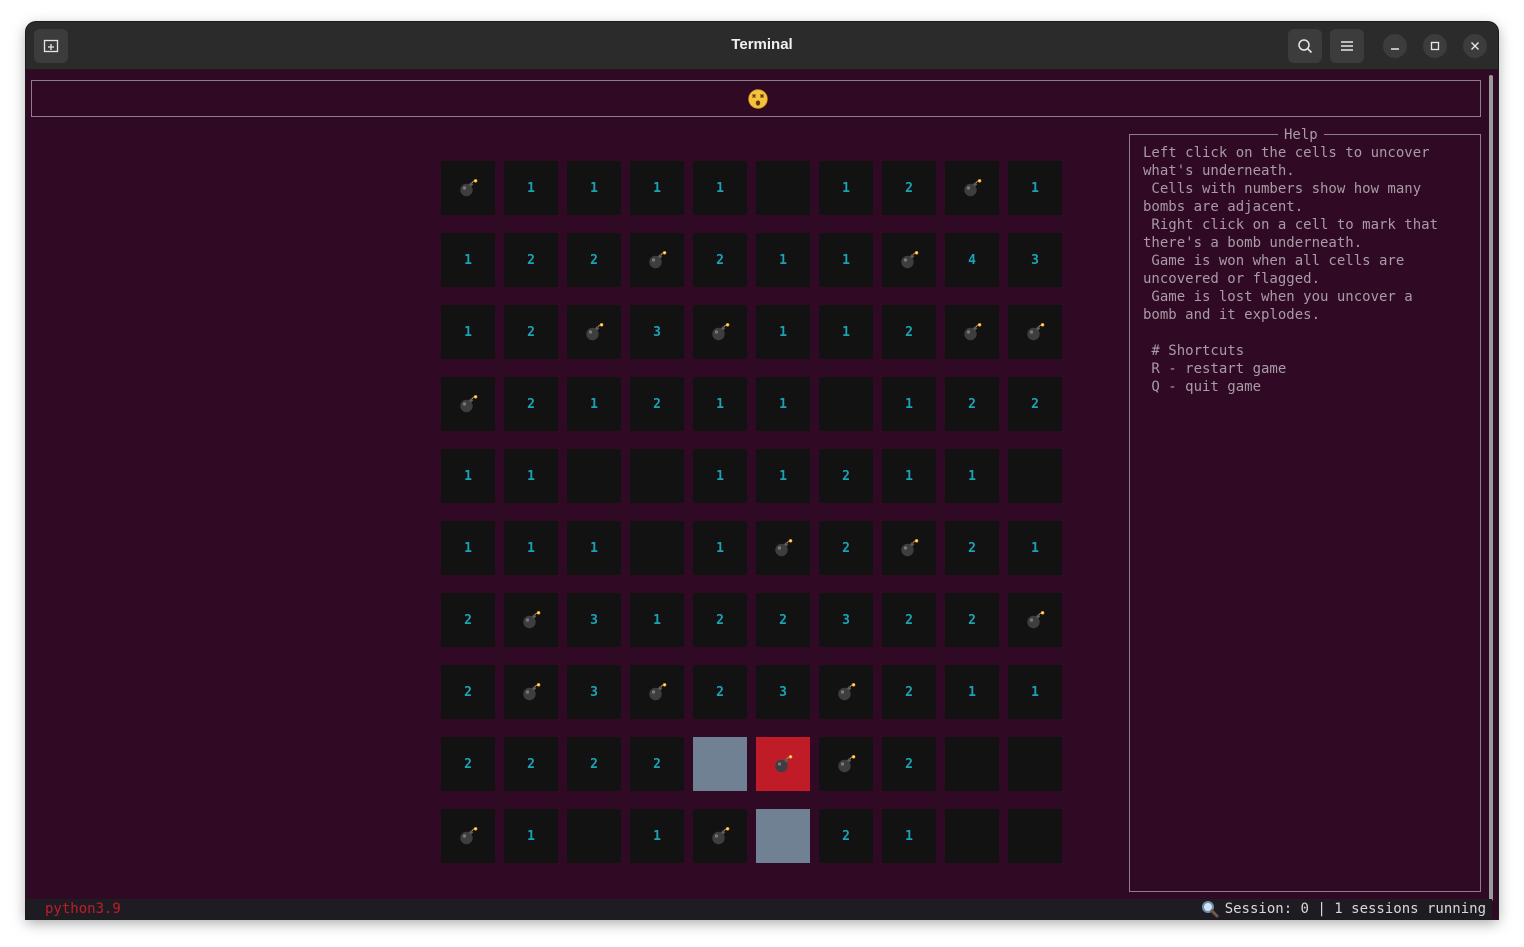 The image size is (1524, 947). Describe the element at coordinates (758, 99) in the screenshot. I see `restart-face-button` at that location.